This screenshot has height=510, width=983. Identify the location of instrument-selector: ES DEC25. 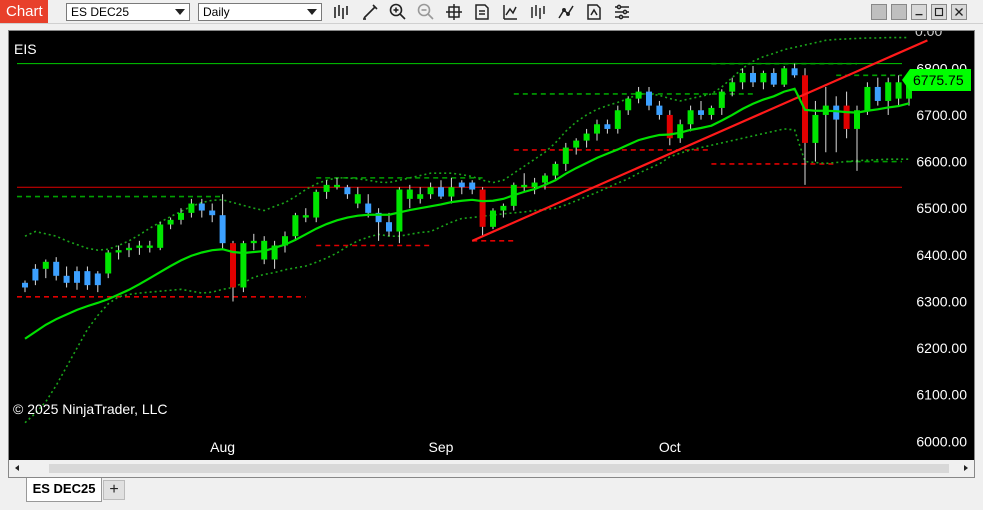
(128, 12).